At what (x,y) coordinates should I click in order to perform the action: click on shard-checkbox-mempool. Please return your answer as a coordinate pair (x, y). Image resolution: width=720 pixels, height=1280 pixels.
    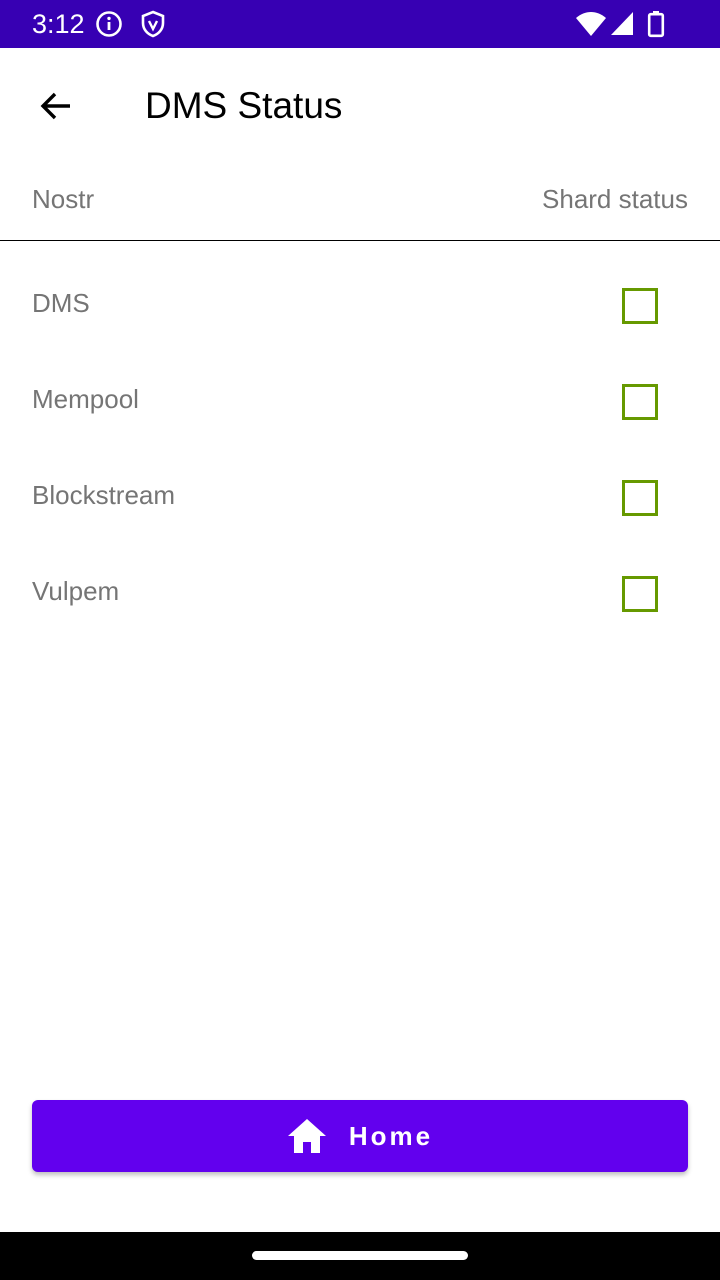
    Looking at the image, I should click on (640, 402).